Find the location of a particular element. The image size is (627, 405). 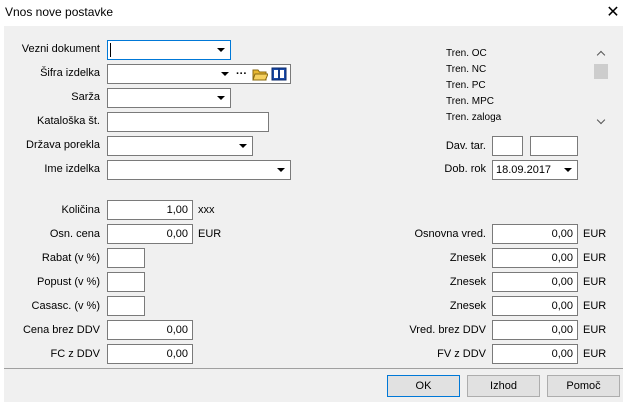

vred-brez-ddv-unit: EUR is located at coordinates (595, 330).